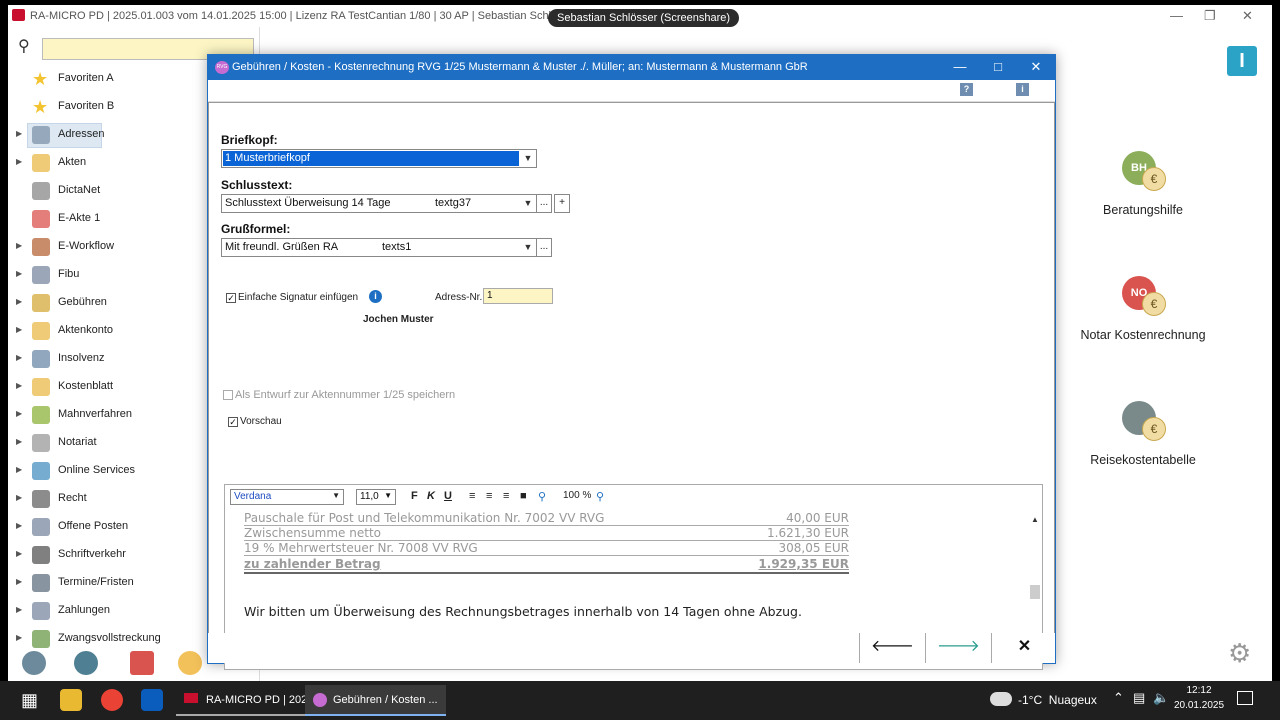 The width and height of the screenshot is (1280, 720). I want to click on briefkopf-label: Briefkopf:, so click(249, 140).